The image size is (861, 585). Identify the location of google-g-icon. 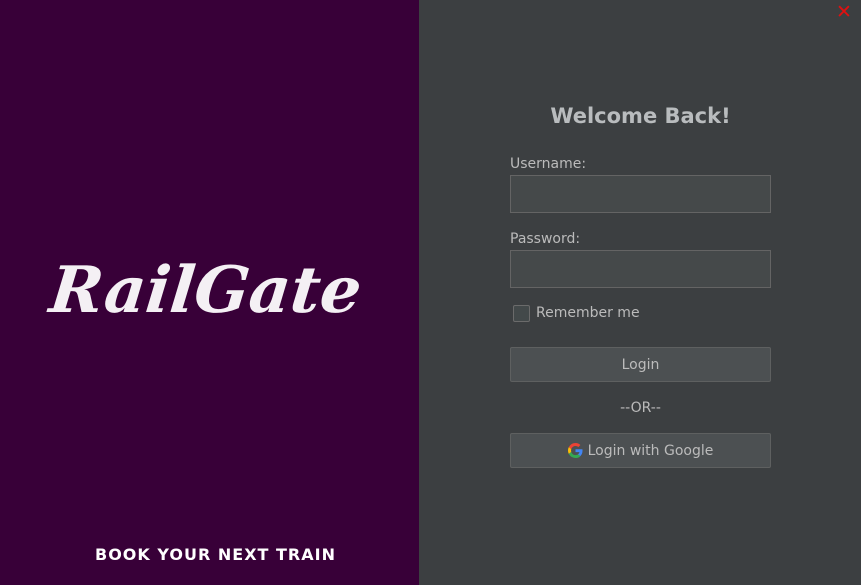
(575, 450).